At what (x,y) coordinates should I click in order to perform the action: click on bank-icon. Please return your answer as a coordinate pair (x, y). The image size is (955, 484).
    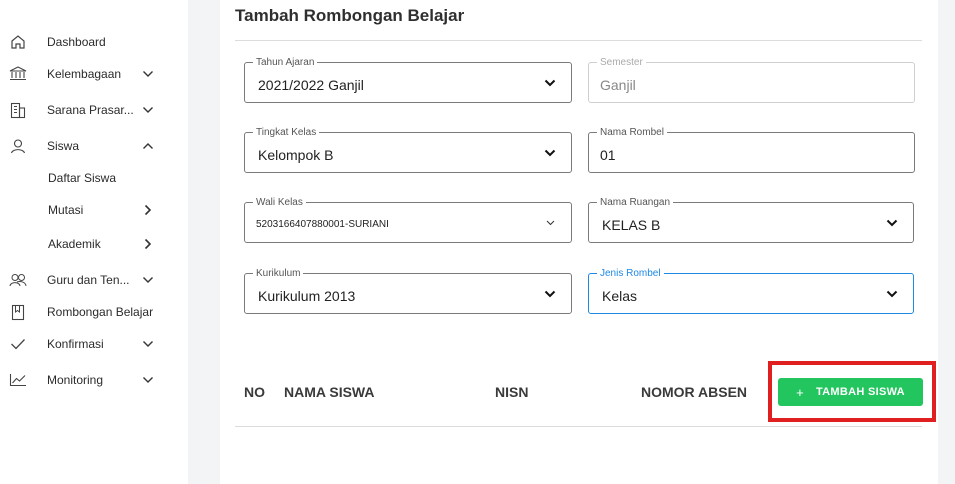
    Looking at the image, I should click on (18, 74).